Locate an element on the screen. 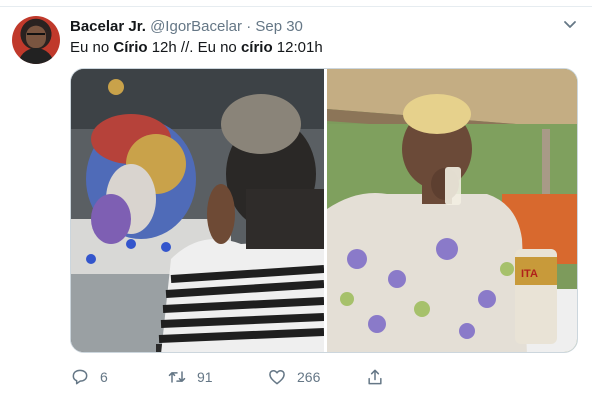  share-icon is located at coordinates (375, 377).